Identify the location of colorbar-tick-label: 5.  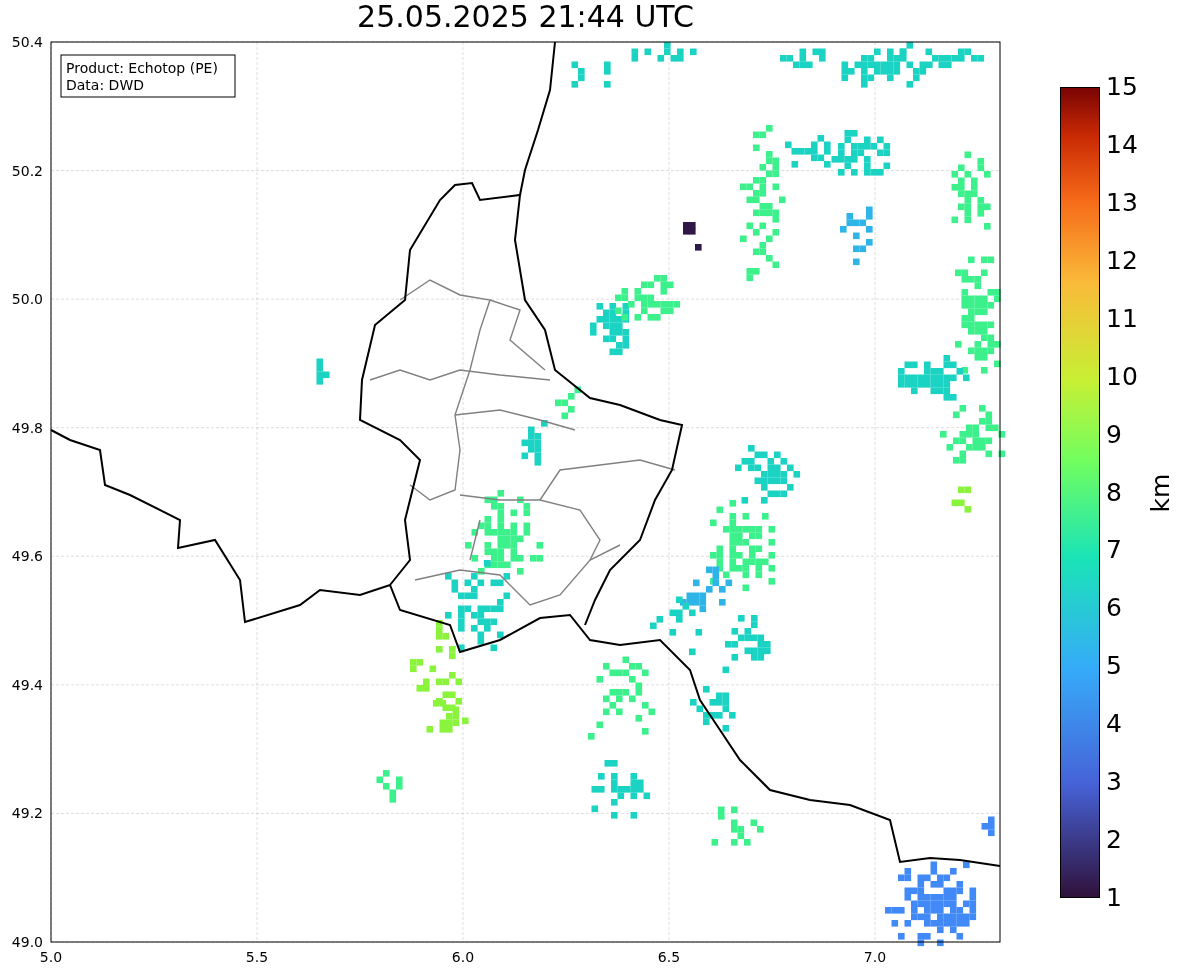
(1114, 666).